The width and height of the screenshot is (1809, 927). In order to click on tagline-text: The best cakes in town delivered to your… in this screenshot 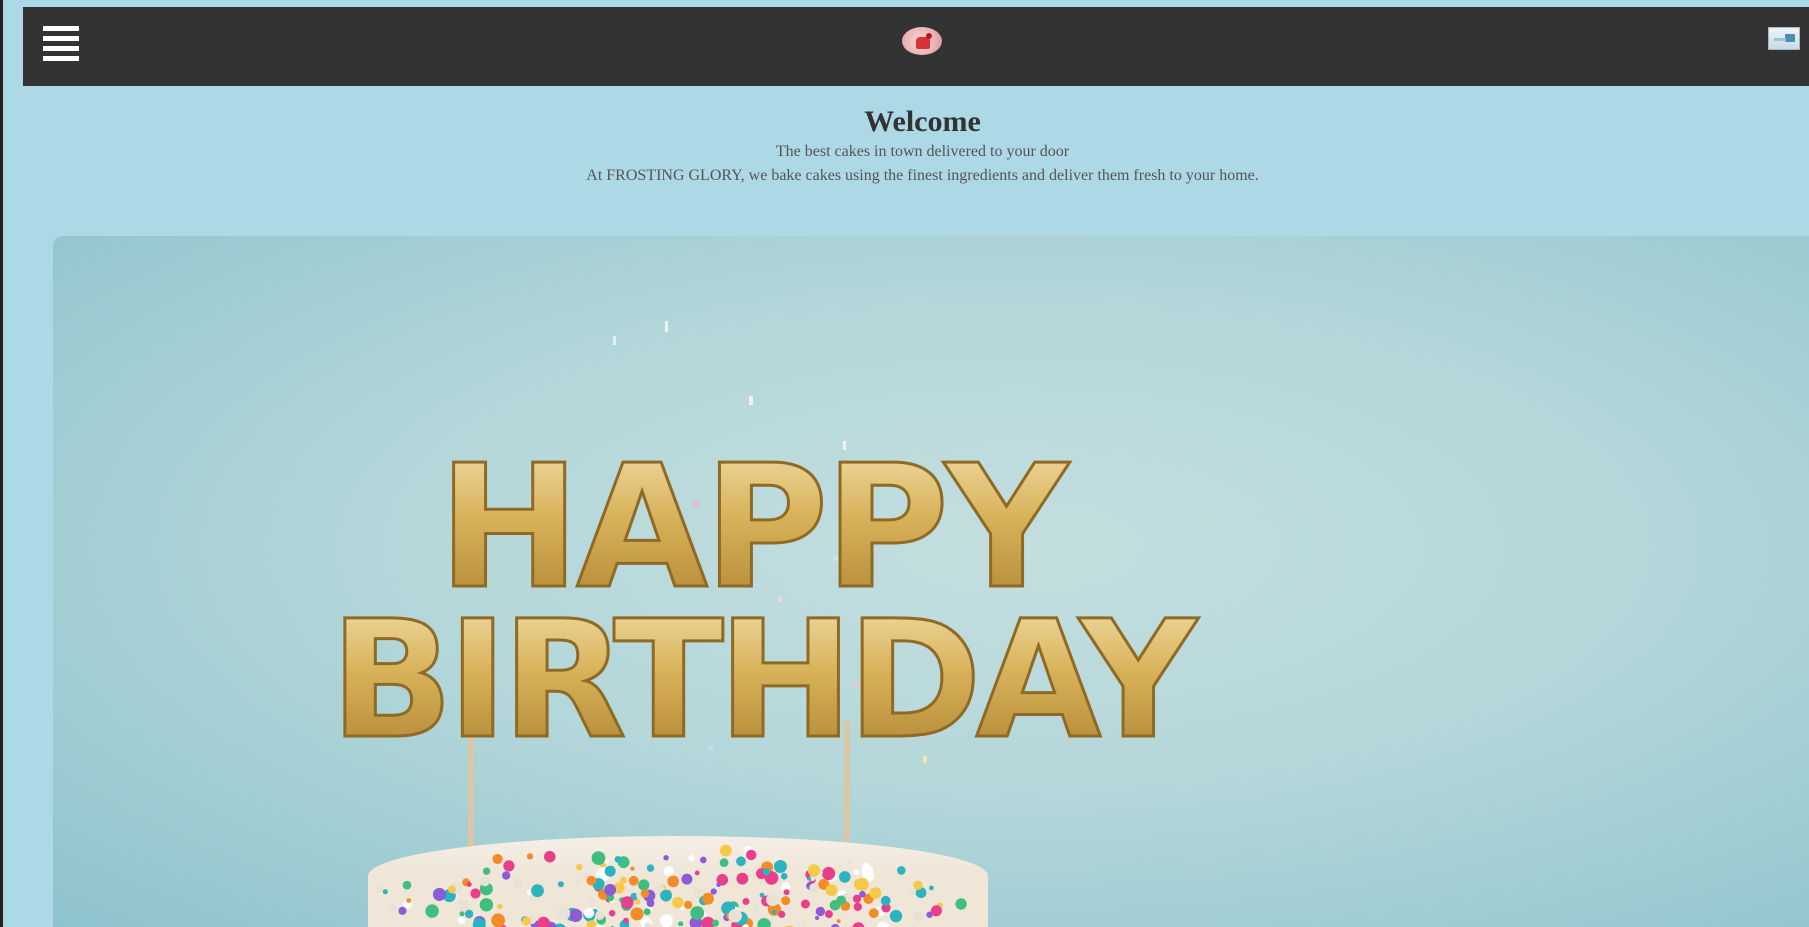, I will do `click(922, 151)`.